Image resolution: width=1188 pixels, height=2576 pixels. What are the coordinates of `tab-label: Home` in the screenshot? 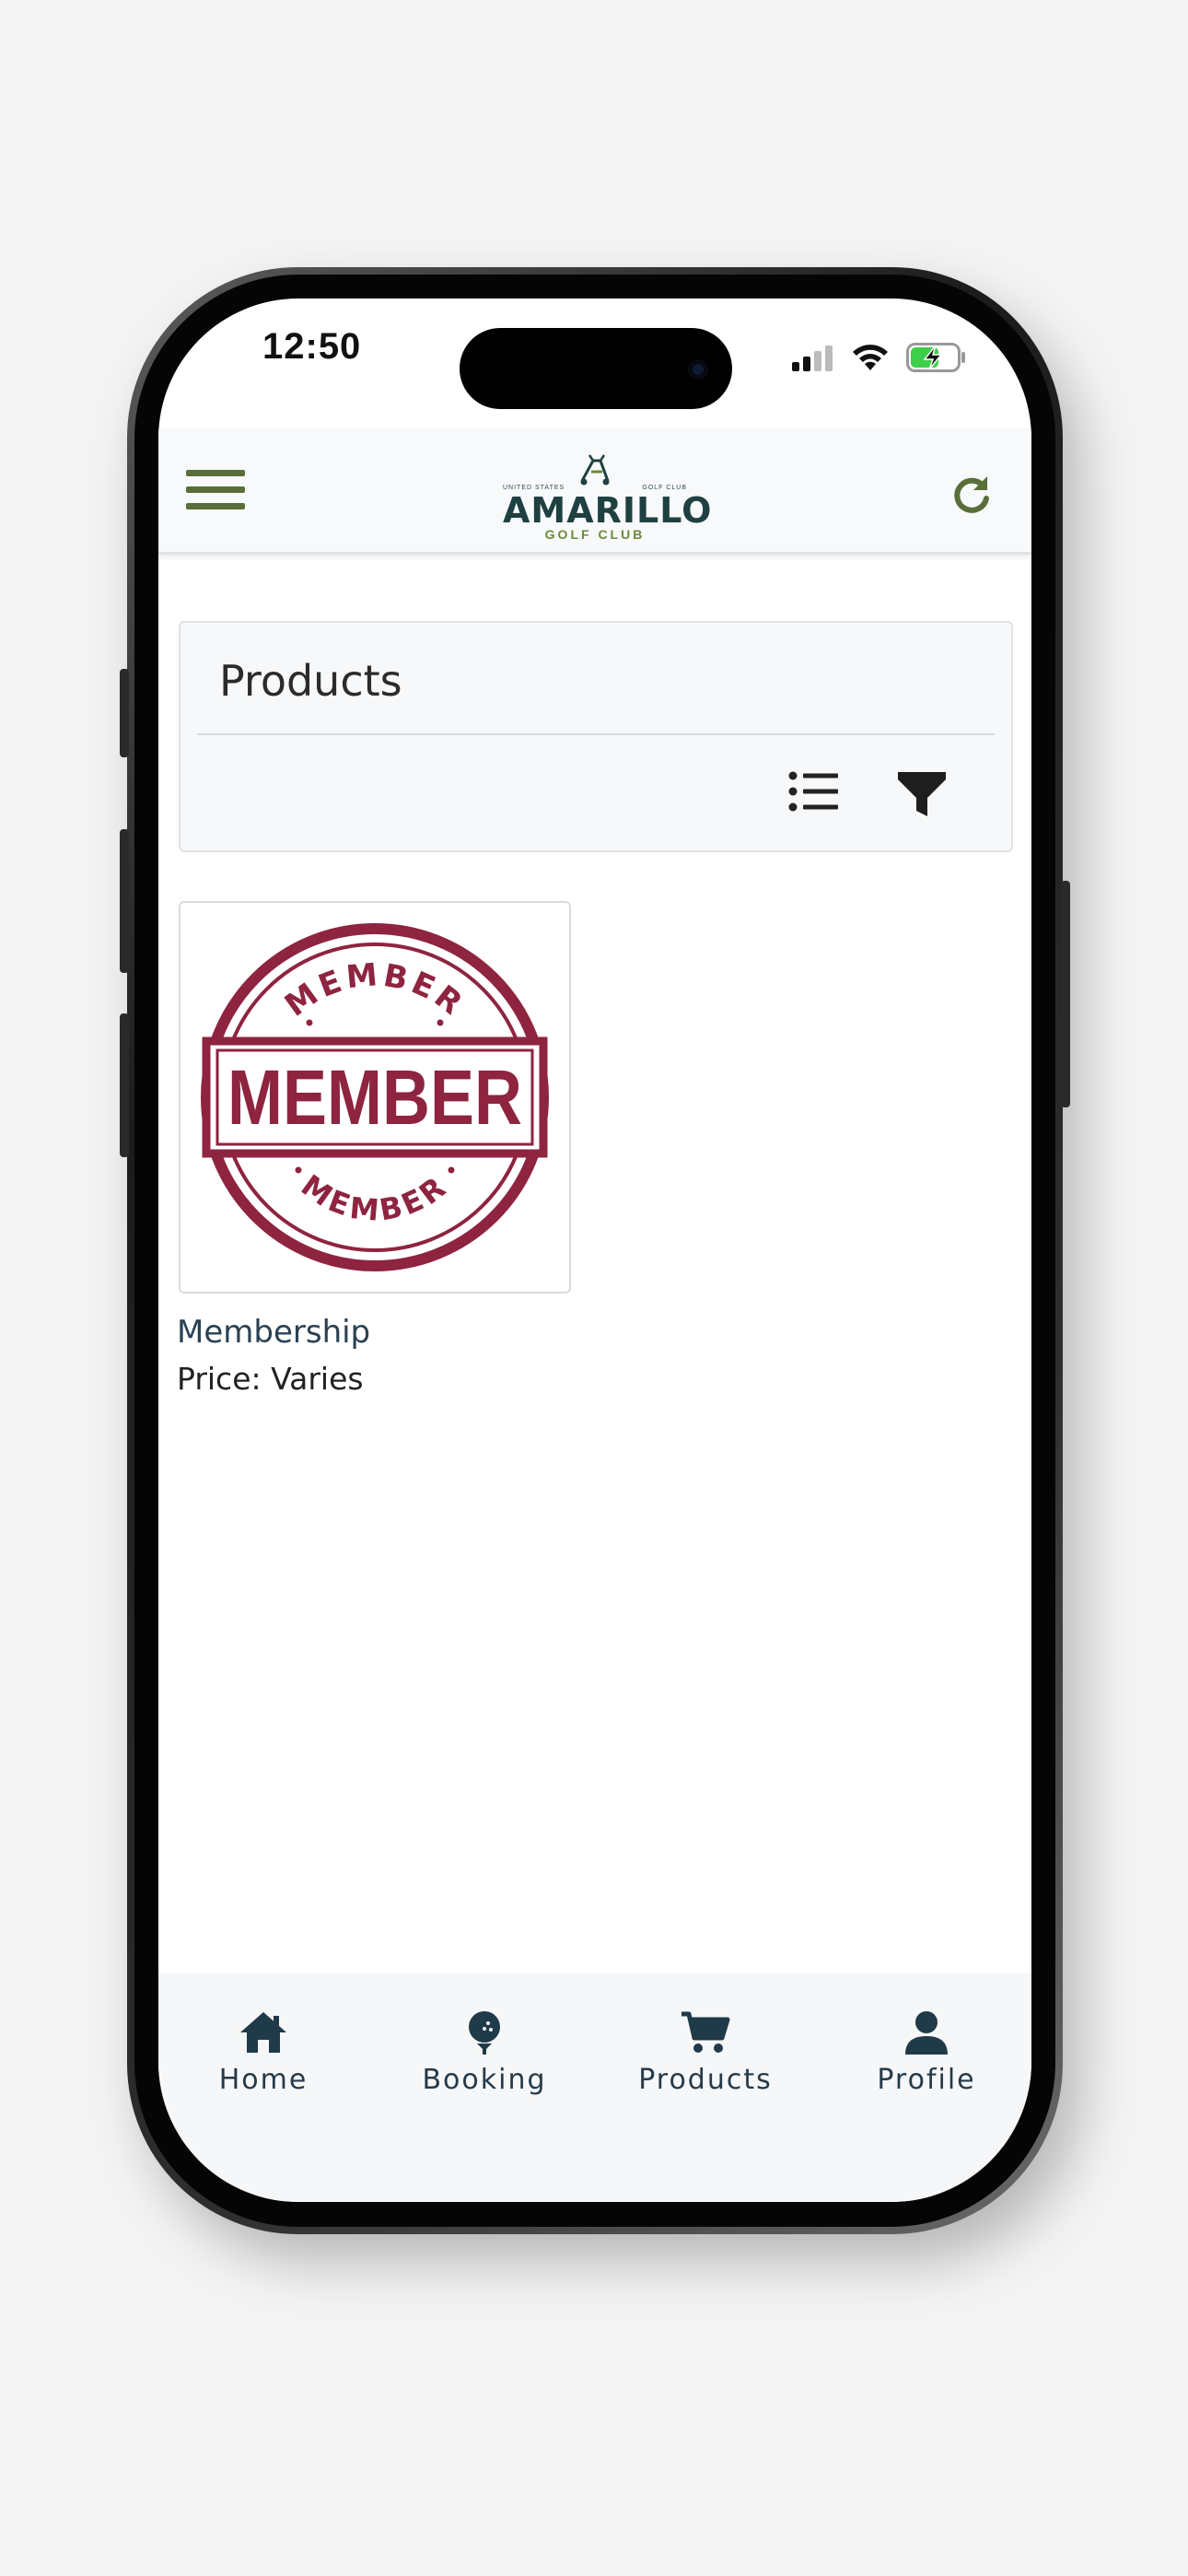 It's located at (263, 2080).